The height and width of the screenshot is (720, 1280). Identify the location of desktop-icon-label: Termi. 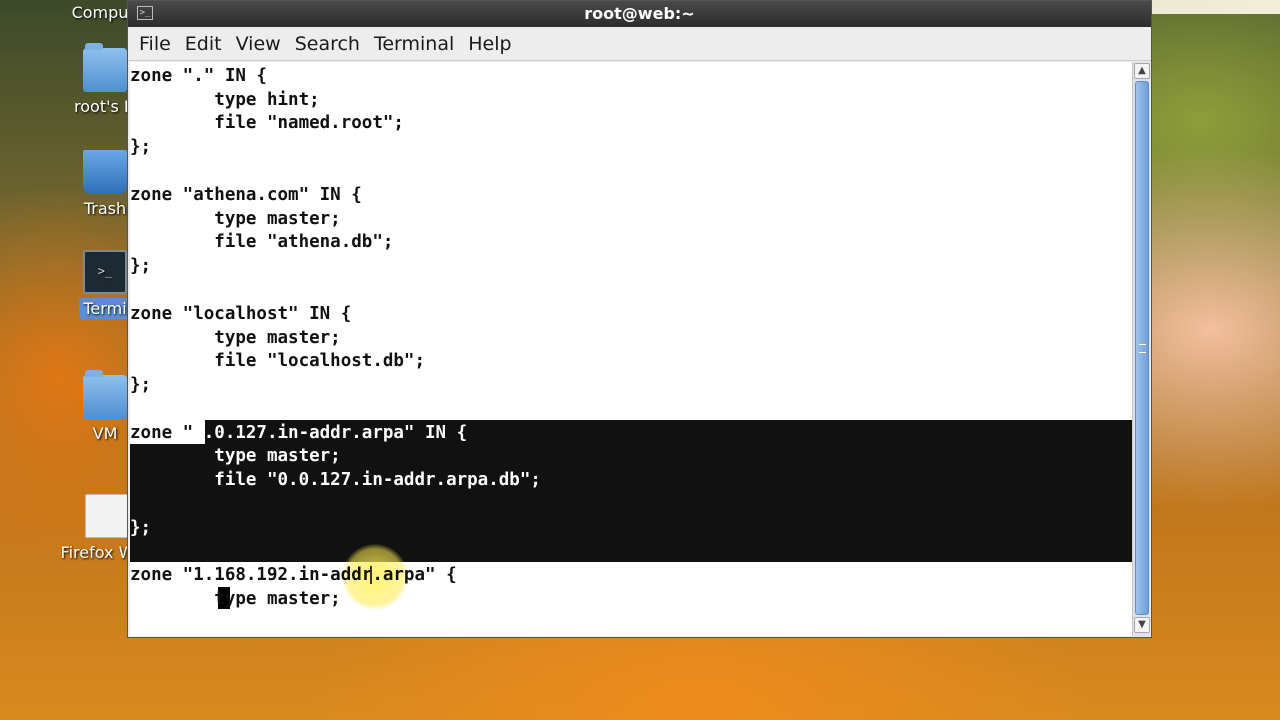
(105, 308).